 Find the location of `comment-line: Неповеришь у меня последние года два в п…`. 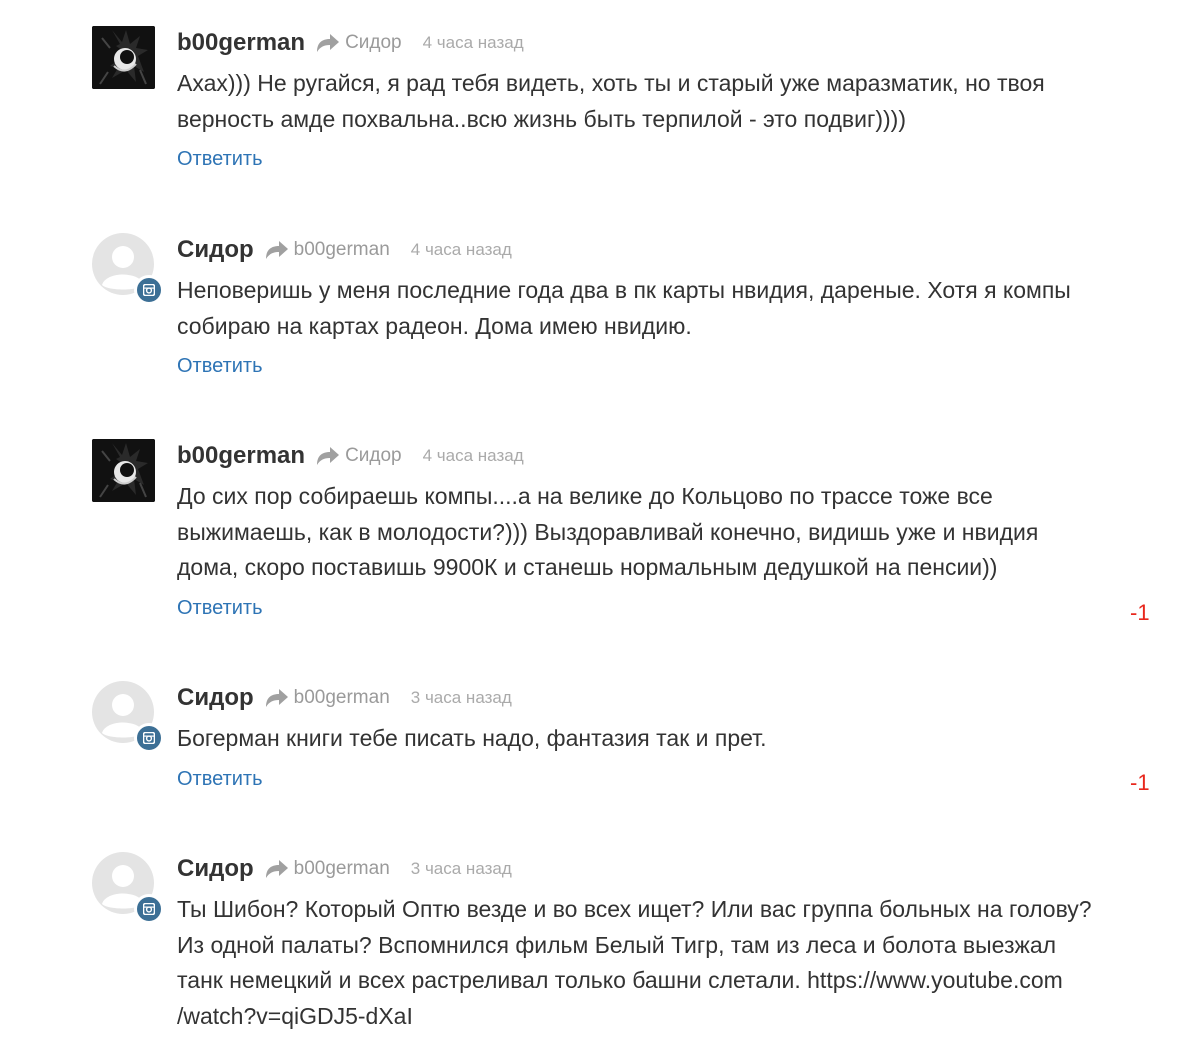

comment-line: Неповеришь у меня последние года два в п… is located at coordinates (624, 290).